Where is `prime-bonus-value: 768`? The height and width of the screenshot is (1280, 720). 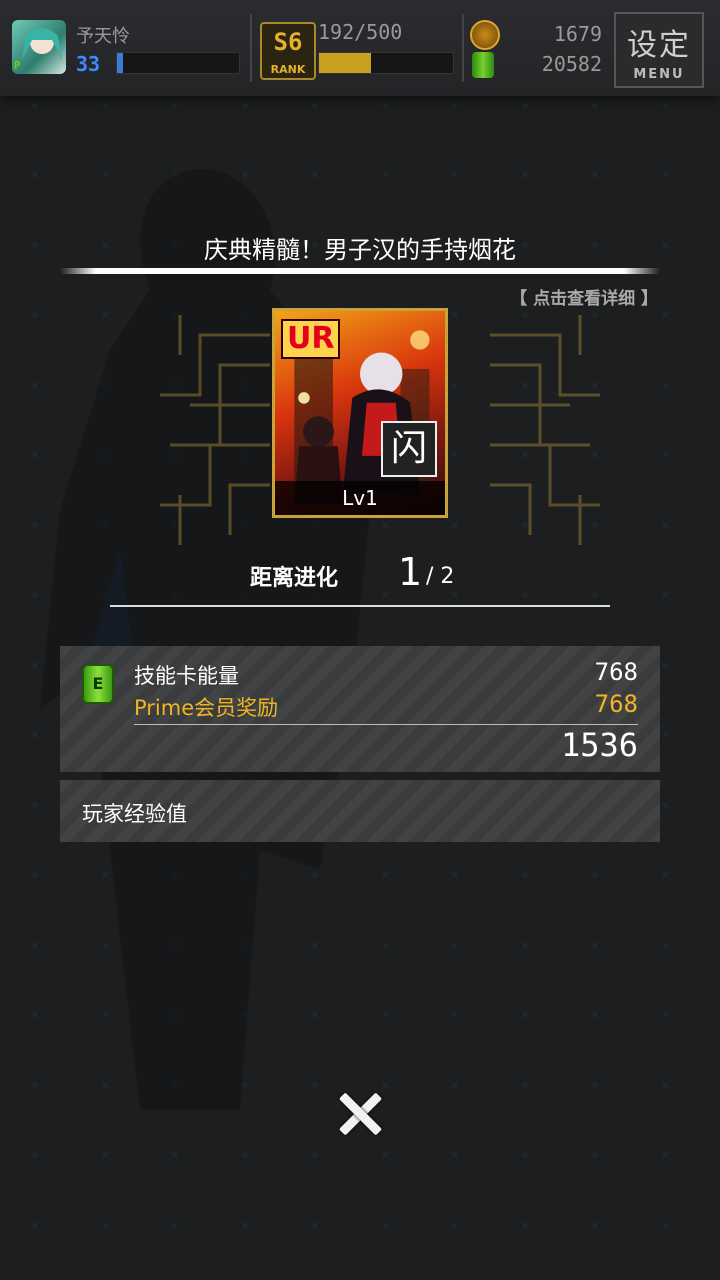 prime-bonus-value: 768 is located at coordinates (616, 704).